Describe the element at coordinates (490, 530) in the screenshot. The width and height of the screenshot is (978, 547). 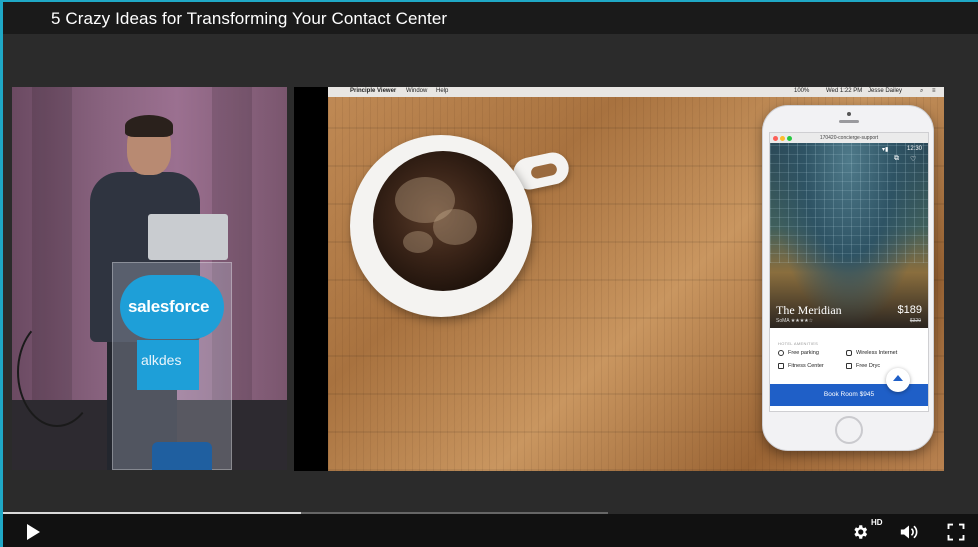
I see `control-bar: HD` at that location.